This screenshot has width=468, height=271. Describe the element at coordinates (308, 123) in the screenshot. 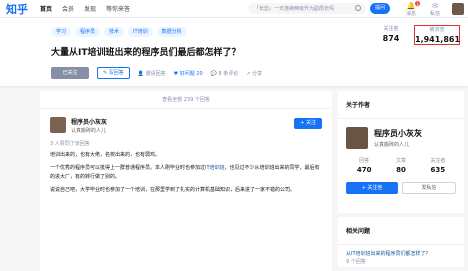

I see `follow-author-button: + 关注` at that location.